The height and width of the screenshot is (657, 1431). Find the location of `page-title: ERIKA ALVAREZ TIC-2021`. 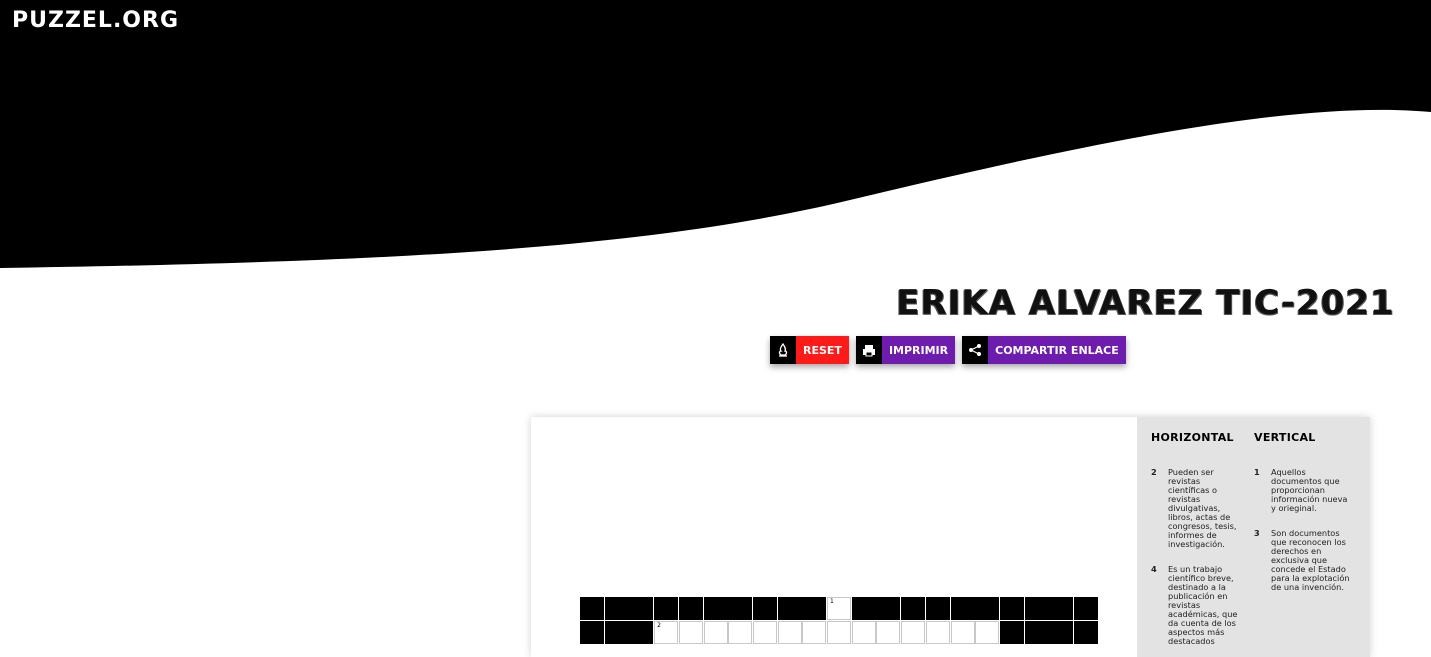

page-title: ERIKA ALVAREZ TIC-2021 is located at coordinates (1145, 303).